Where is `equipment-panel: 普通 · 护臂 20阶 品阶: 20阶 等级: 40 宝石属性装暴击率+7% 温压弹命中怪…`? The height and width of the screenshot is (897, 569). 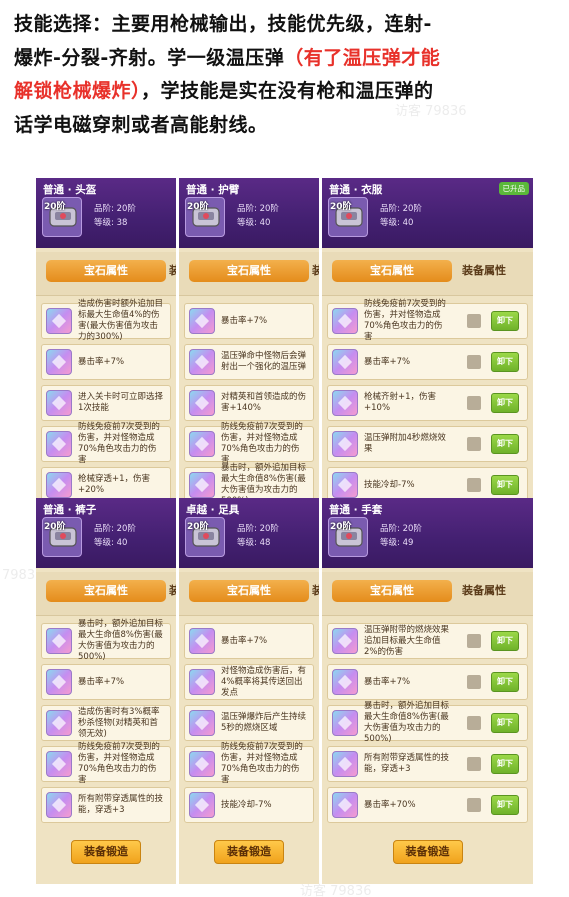
equipment-panel: 普通 · 护臂 20阶 品阶: 20阶 等级: 40 宝石属性装暴击率+7% 温压弹命中怪… is located at coordinates (249, 339).